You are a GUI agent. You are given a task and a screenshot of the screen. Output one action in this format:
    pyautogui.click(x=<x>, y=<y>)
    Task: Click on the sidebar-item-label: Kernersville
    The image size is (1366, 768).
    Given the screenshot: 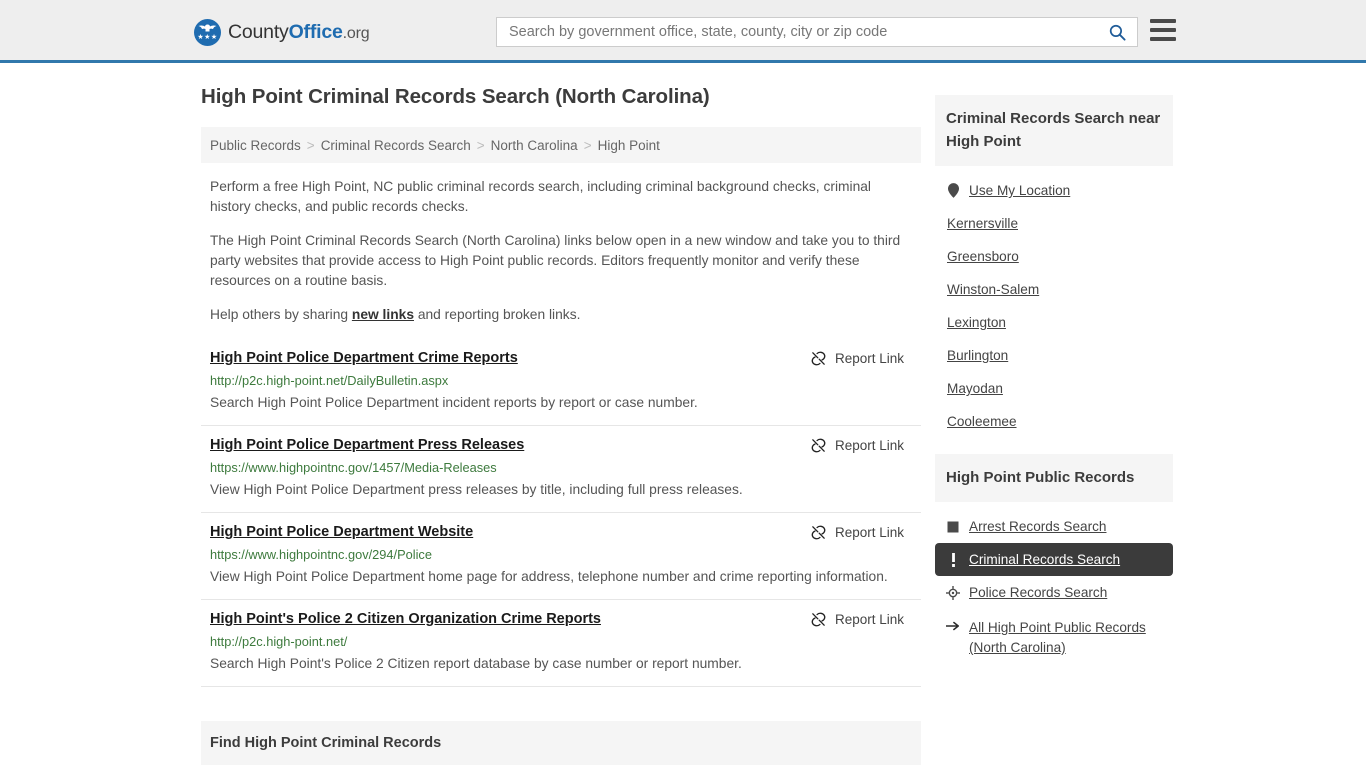 What is the action you would take?
    pyautogui.click(x=982, y=223)
    